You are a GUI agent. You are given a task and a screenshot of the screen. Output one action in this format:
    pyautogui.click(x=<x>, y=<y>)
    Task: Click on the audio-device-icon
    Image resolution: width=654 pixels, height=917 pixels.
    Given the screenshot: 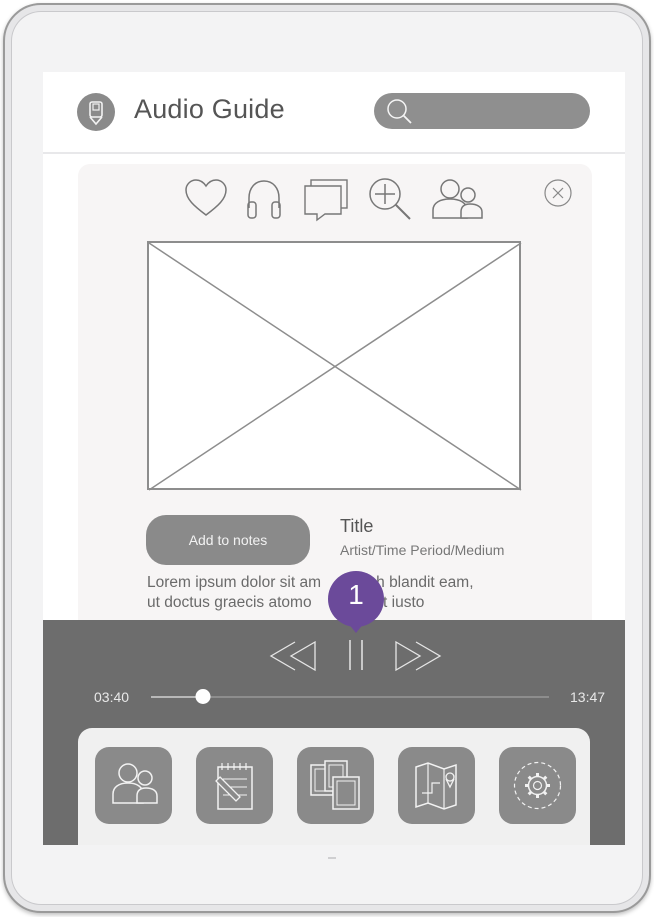 What is the action you would take?
    pyautogui.click(x=96, y=112)
    